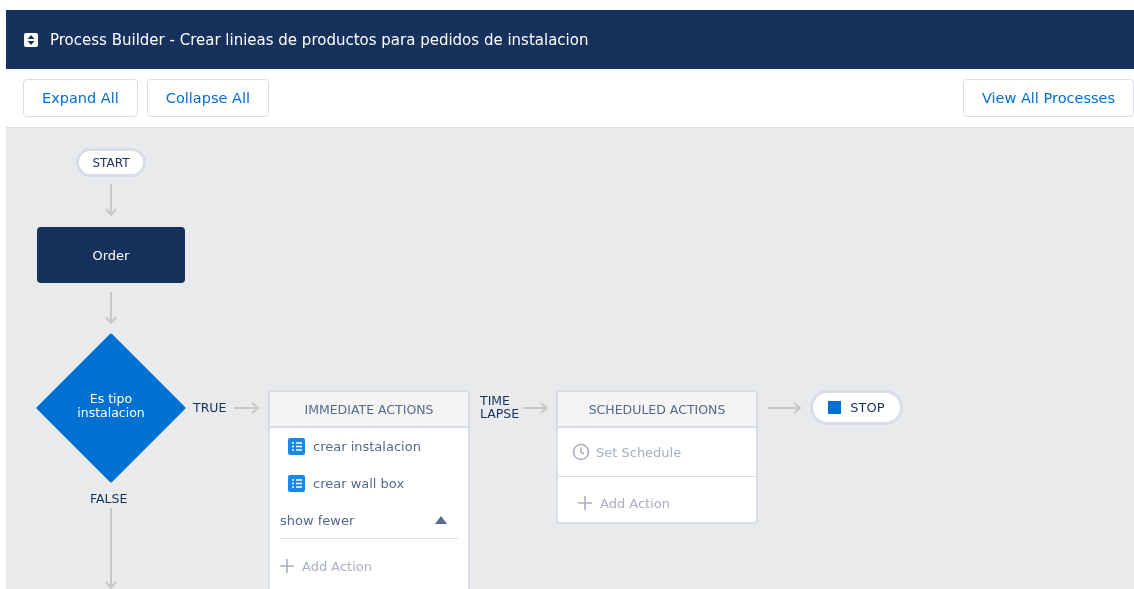  What do you see at coordinates (369, 483) in the screenshot?
I see `action-item: crear wall box` at bounding box center [369, 483].